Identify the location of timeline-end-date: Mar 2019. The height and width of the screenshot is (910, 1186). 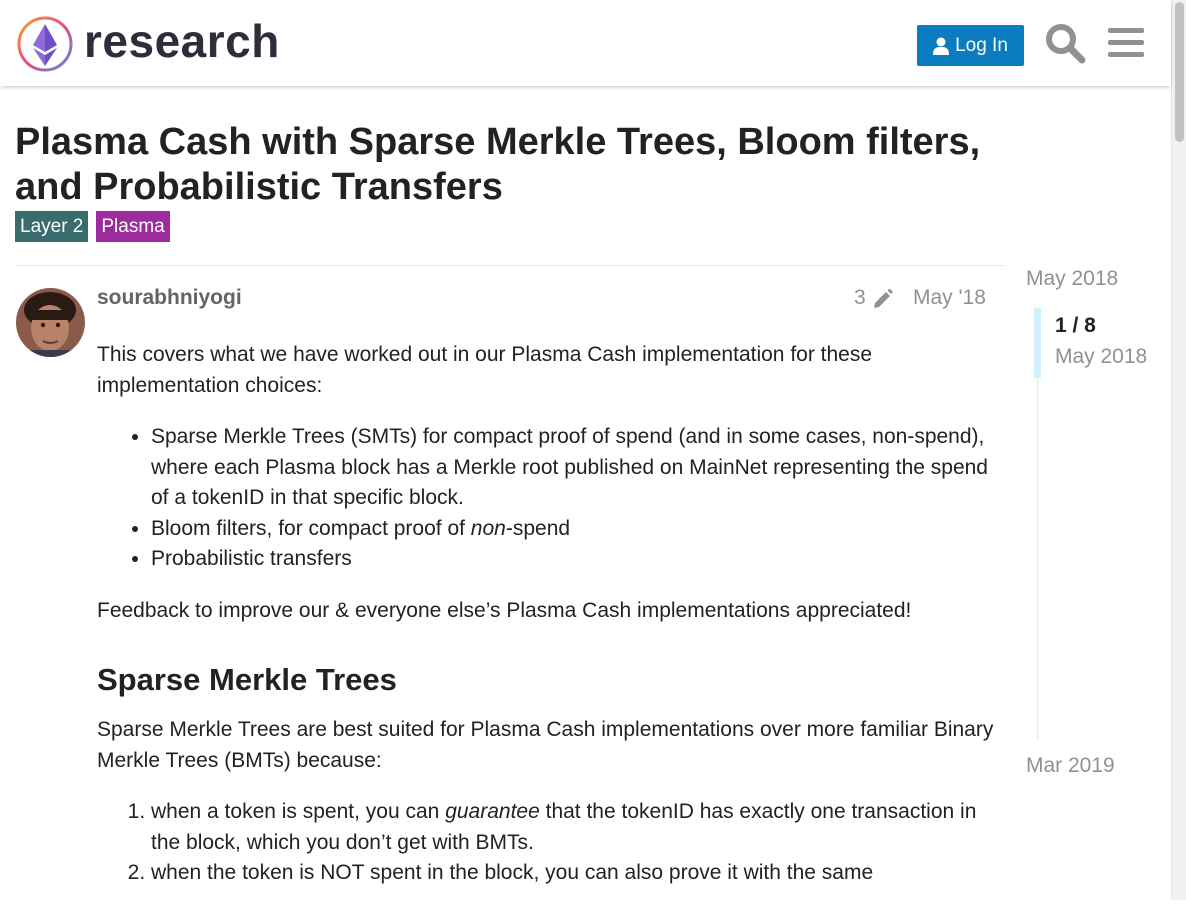
(1070, 766).